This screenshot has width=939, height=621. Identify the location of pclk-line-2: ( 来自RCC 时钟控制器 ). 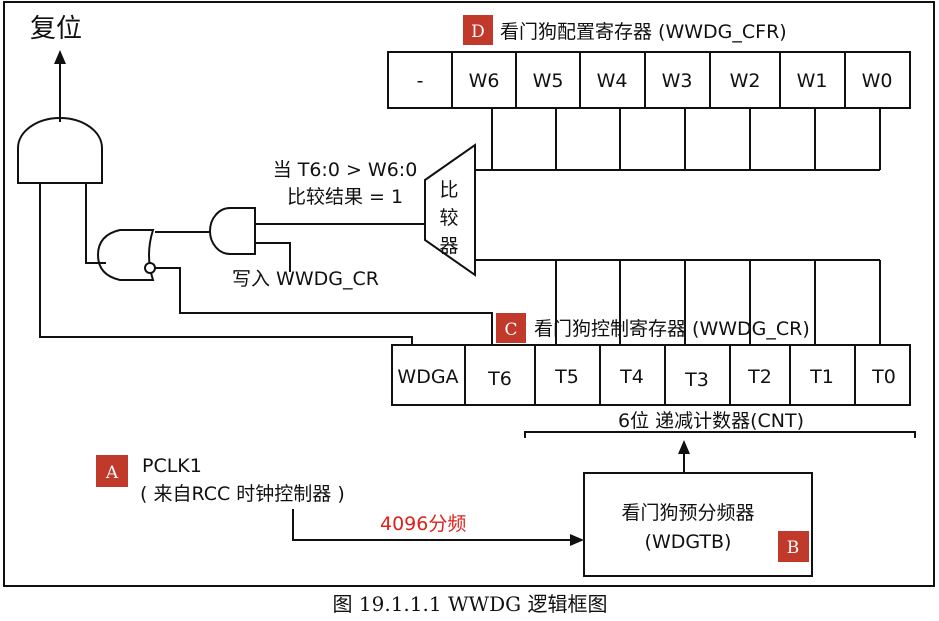
(242, 494).